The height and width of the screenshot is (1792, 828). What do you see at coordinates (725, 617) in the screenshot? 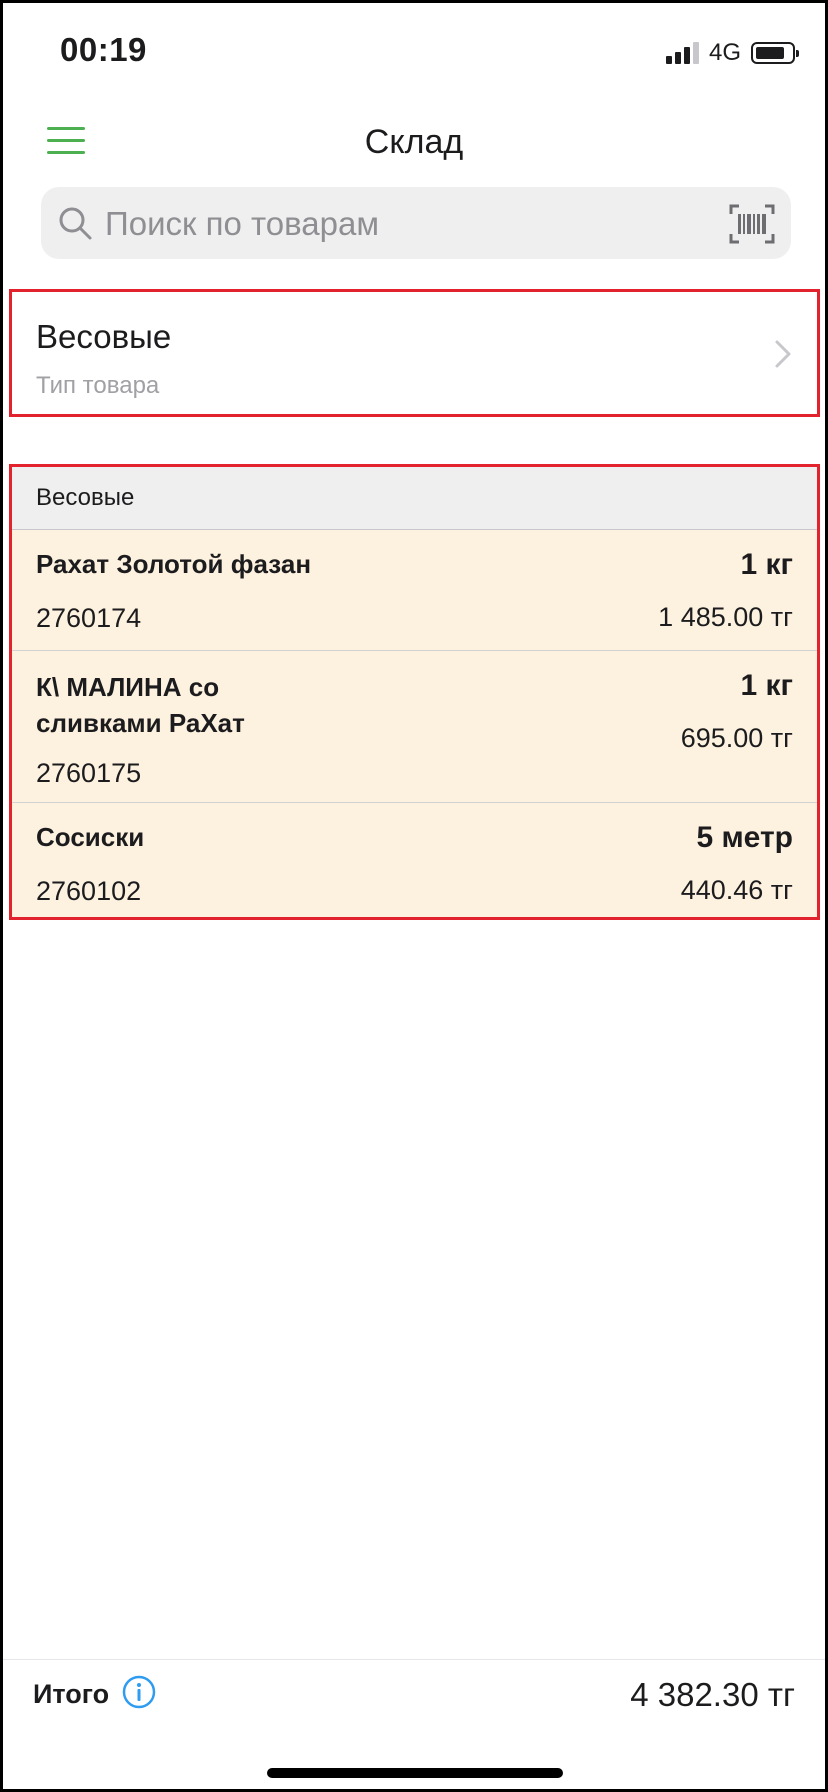
I see `item-price: 1 485.00 тг` at bounding box center [725, 617].